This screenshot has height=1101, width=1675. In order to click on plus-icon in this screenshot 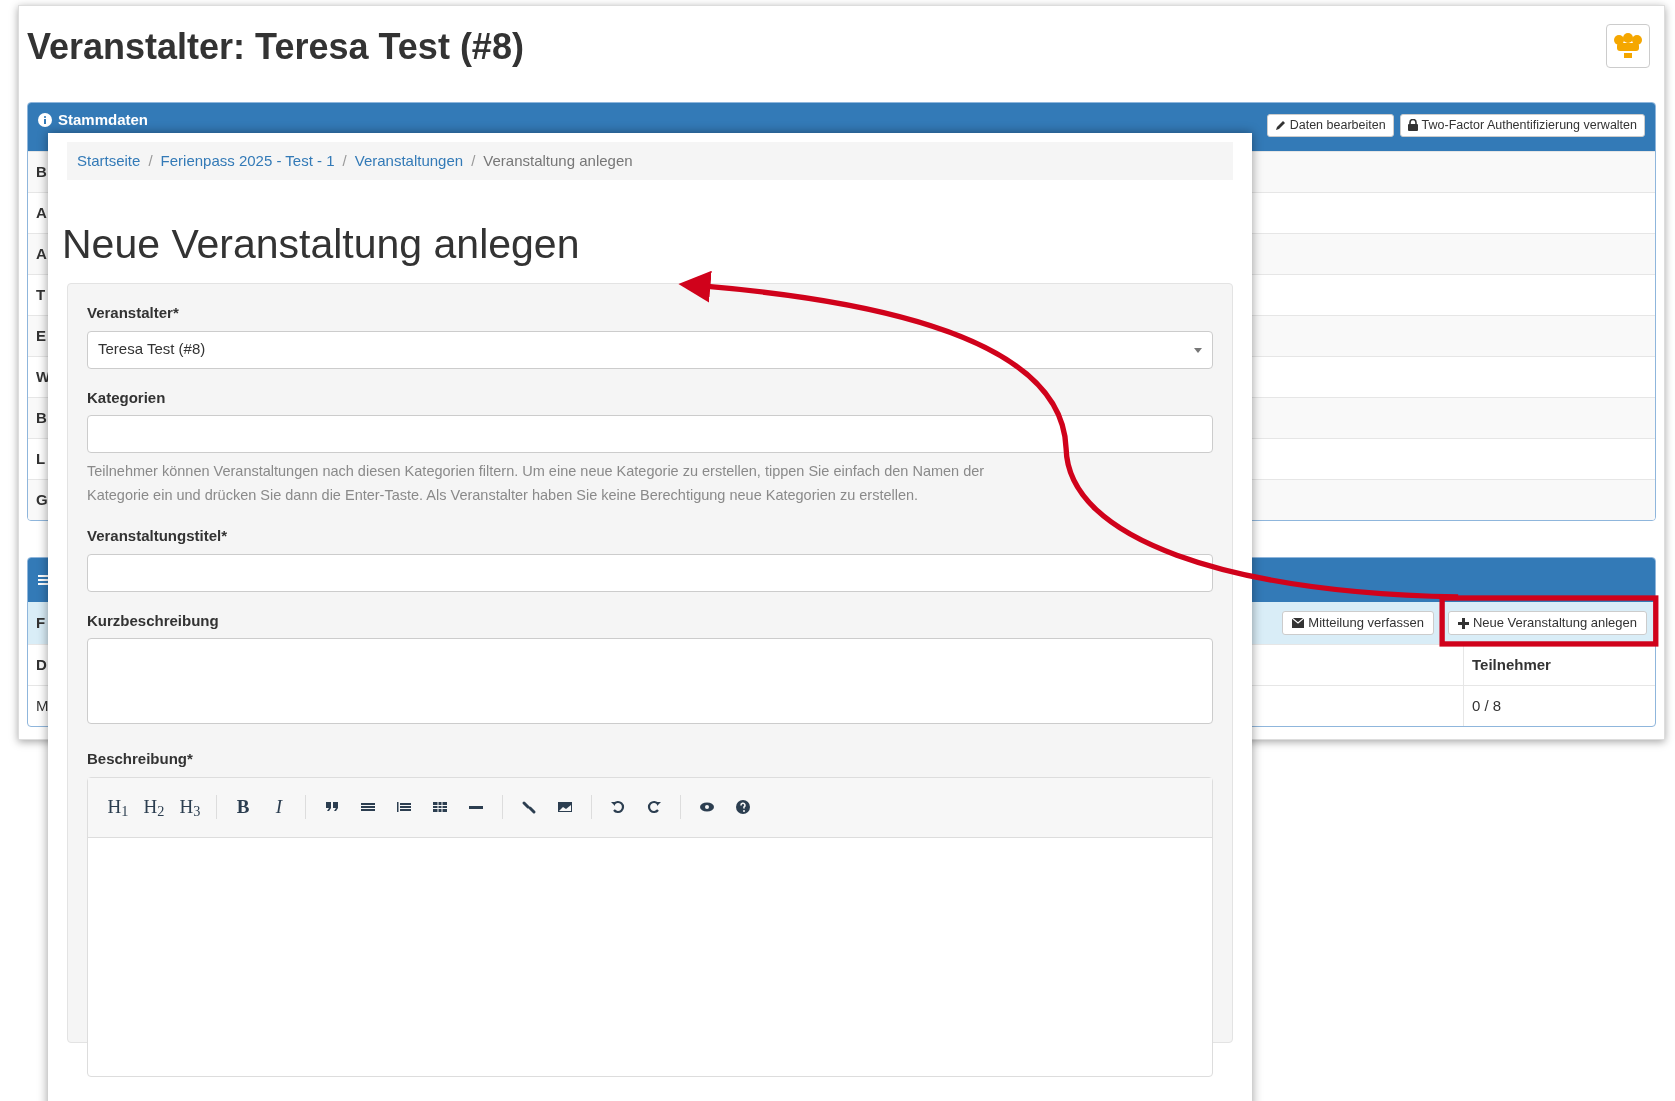, I will do `click(1463, 623)`.